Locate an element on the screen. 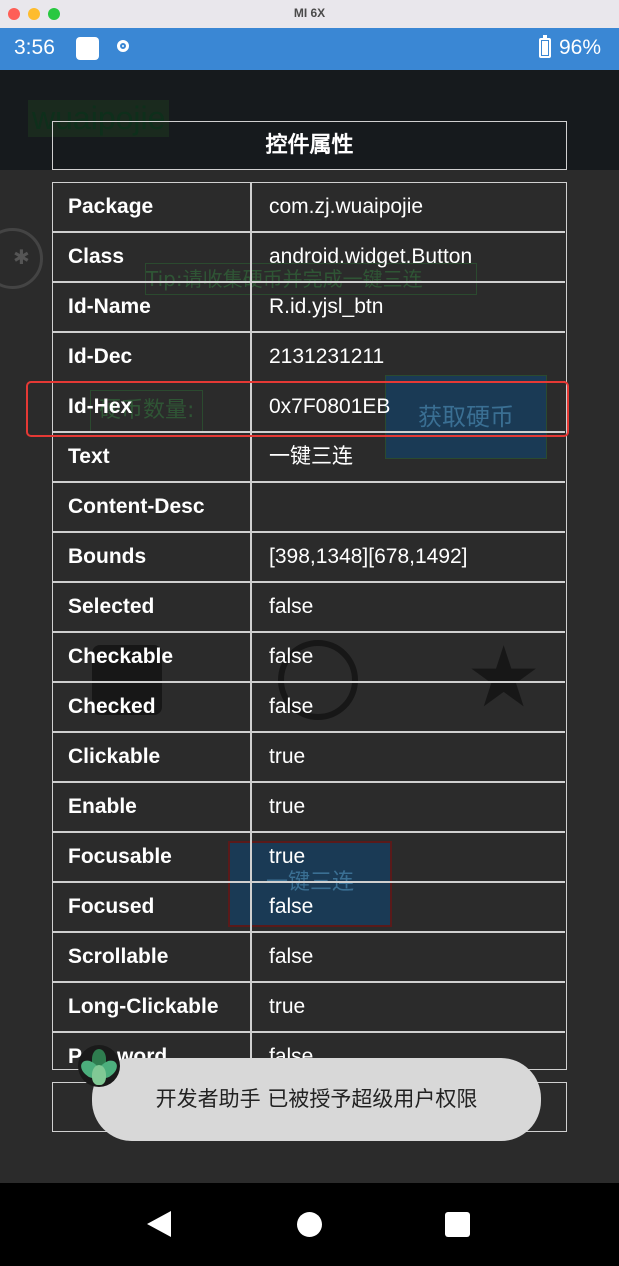 The width and height of the screenshot is (619, 1266). property-key: Focusable is located at coordinates (120, 856).